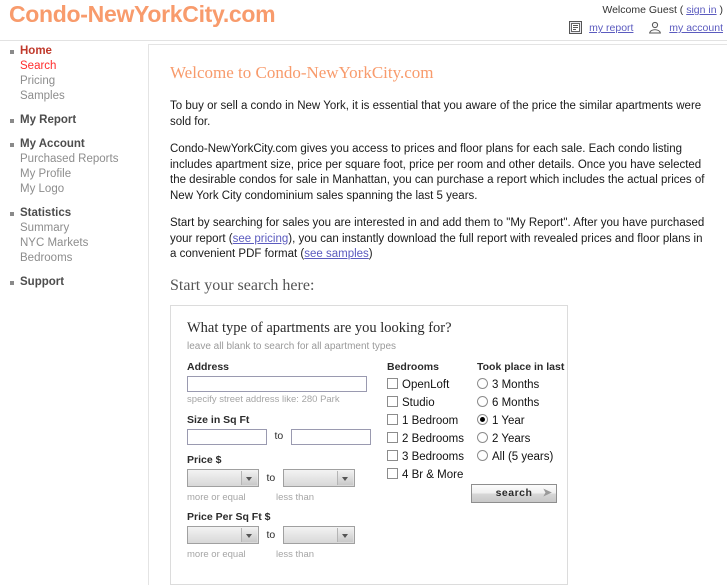 The image size is (727, 585). I want to click on my-report-link: my report, so click(611, 28).